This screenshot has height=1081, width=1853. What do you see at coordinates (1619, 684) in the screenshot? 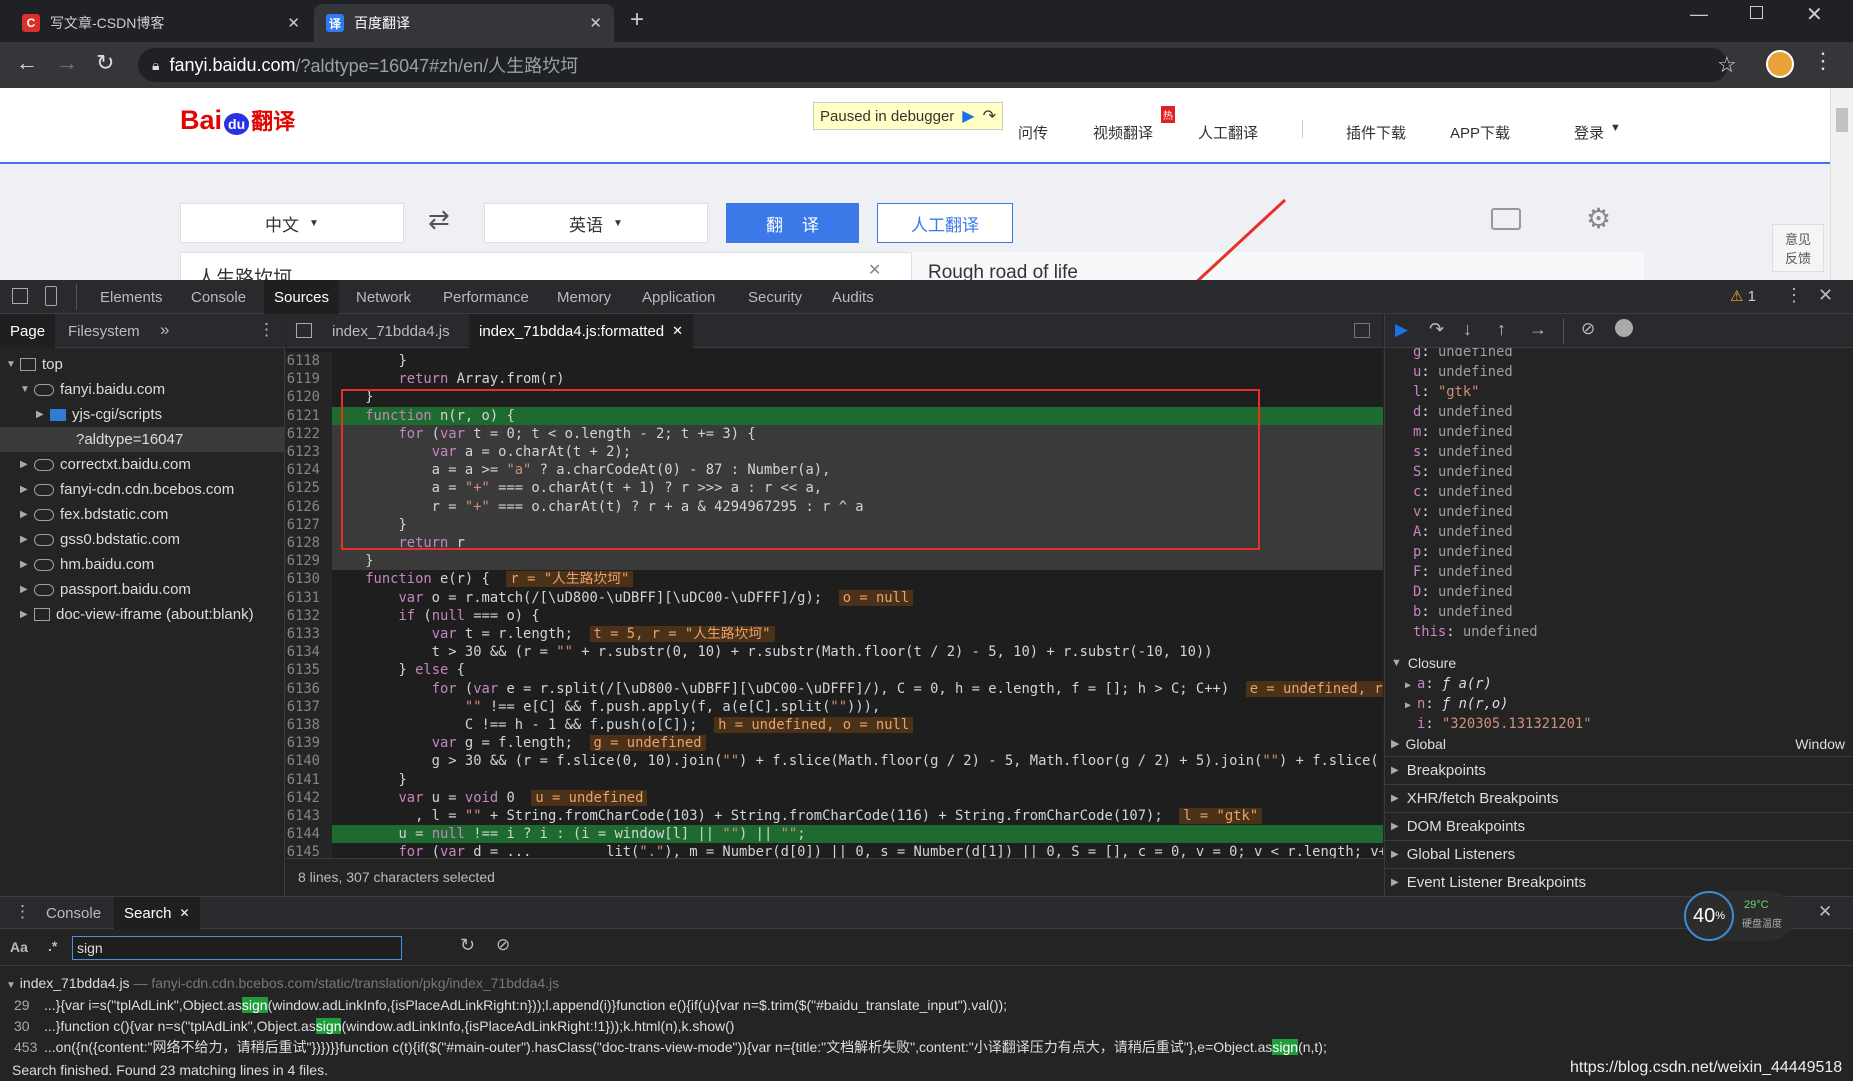
I see `closure-variable: ▶︎ a: ƒ a(r)` at bounding box center [1619, 684].